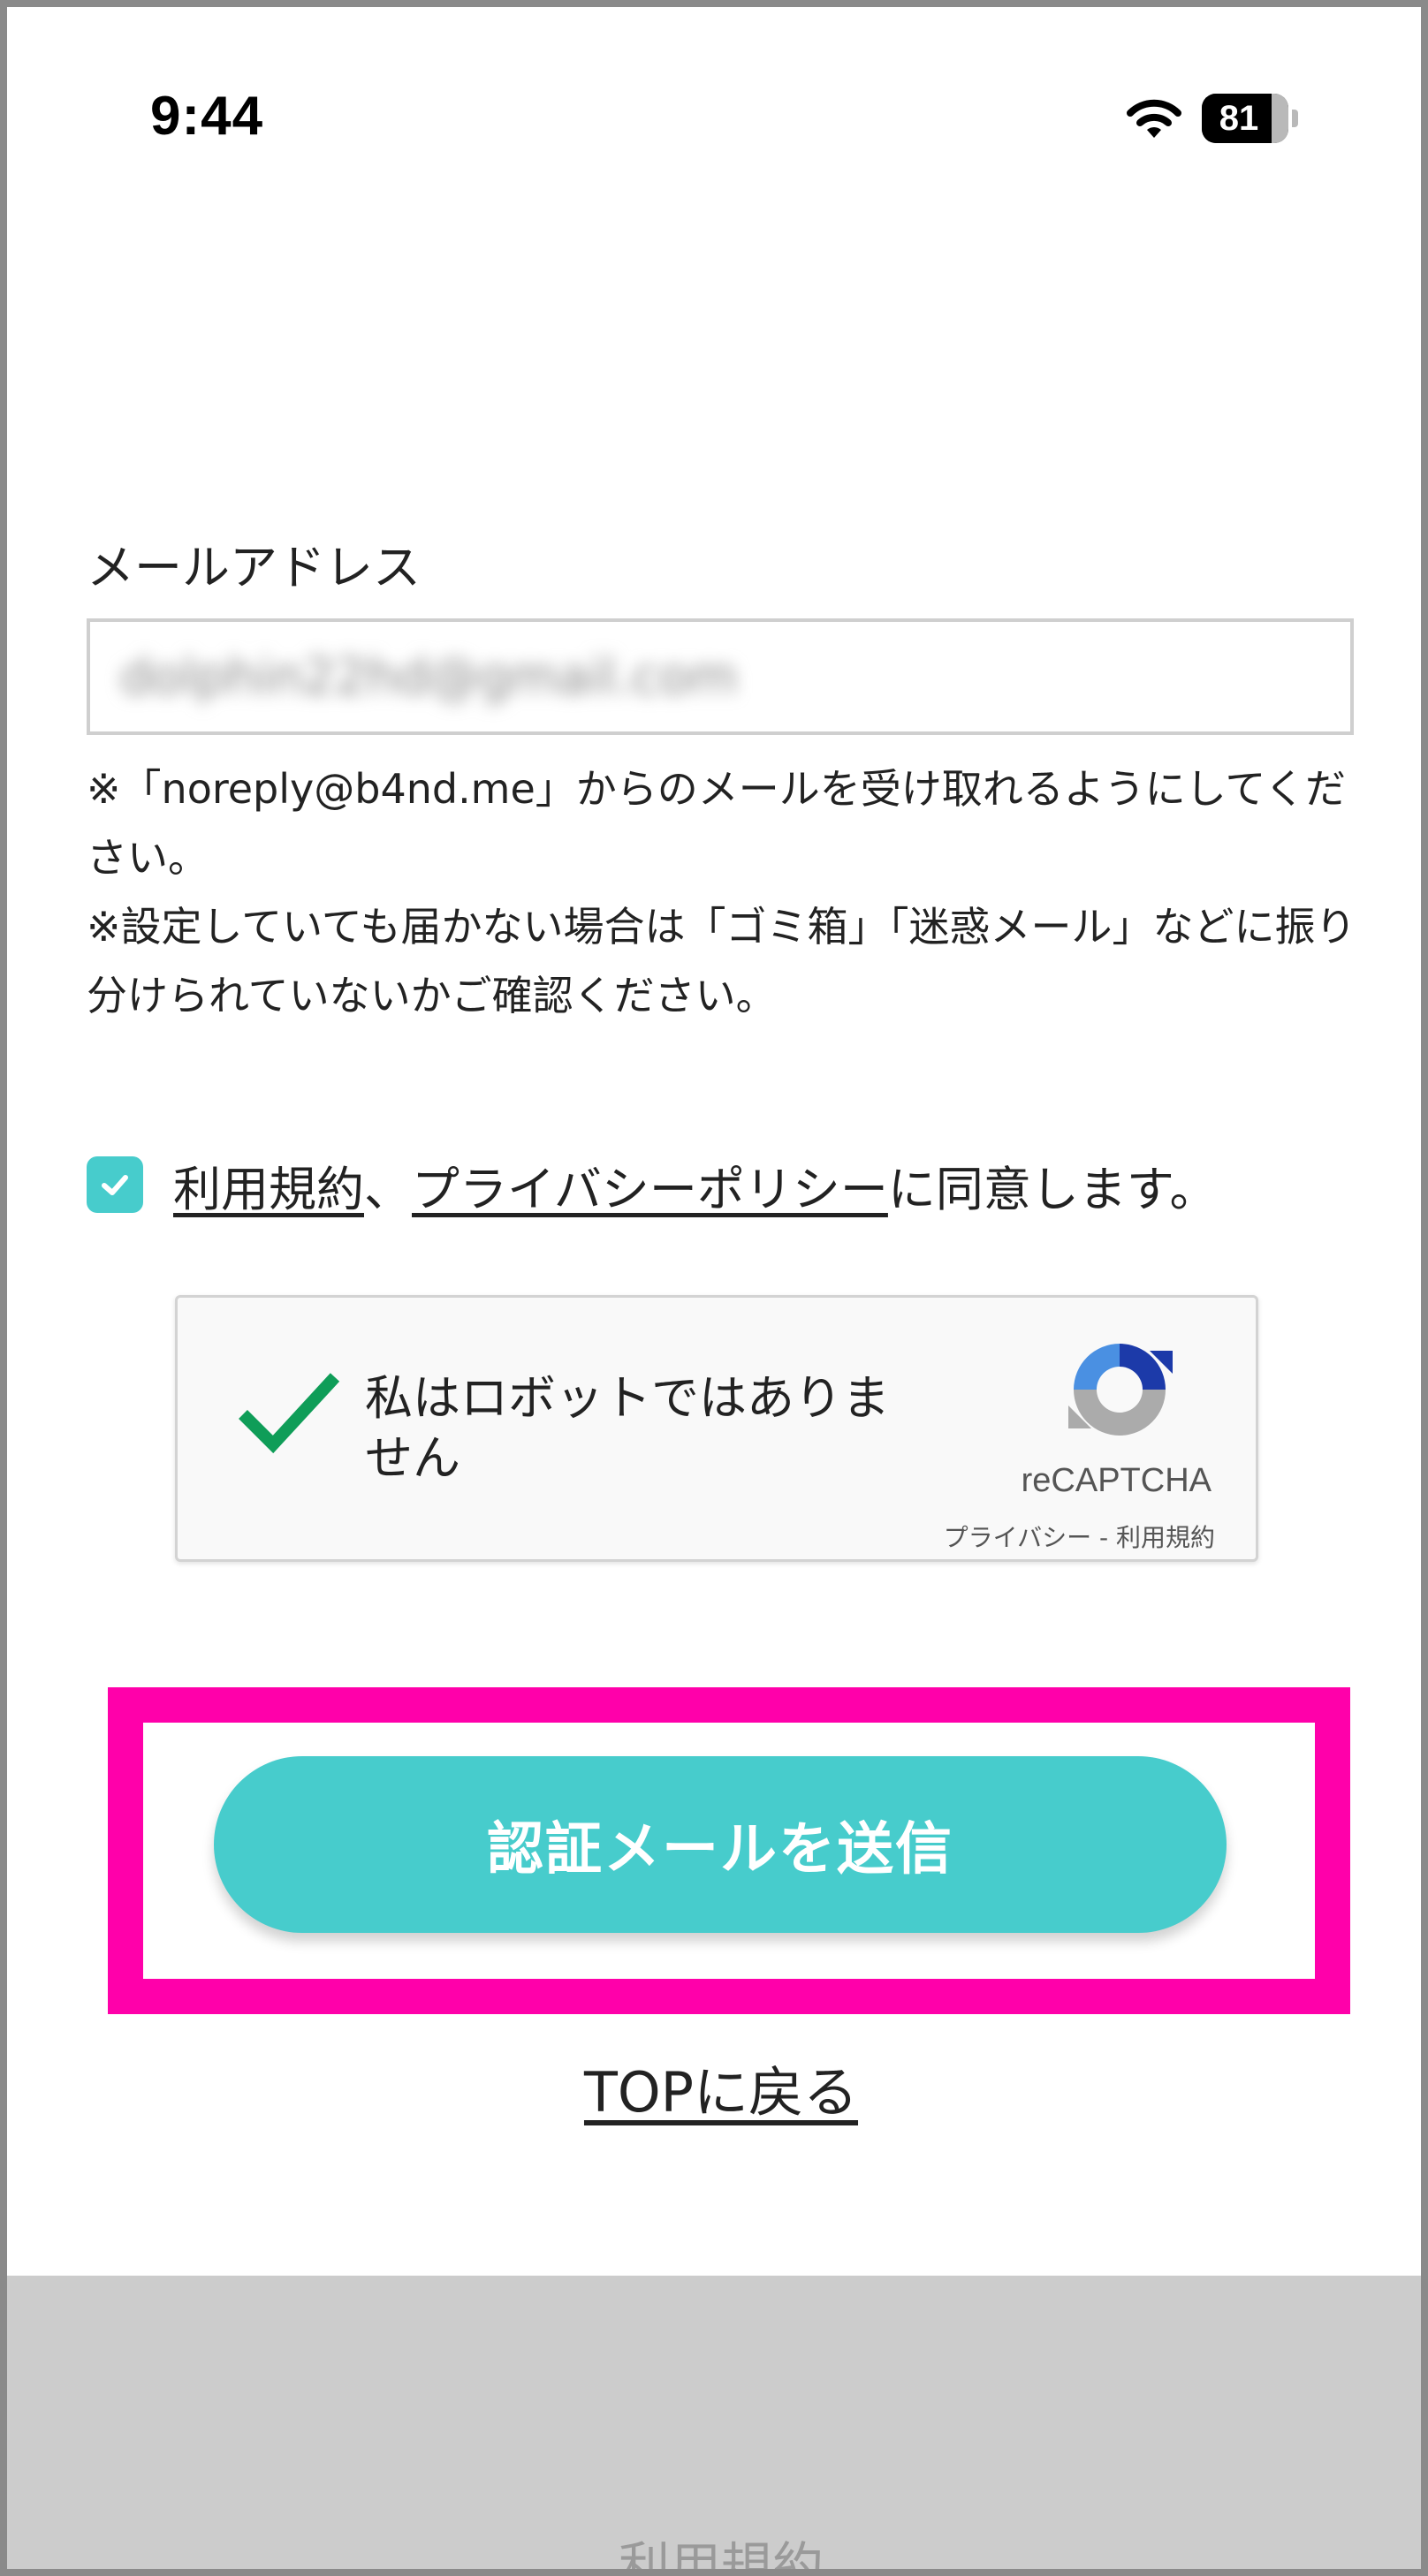 The height and width of the screenshot is (2576, 1428). I want to click on recaptcha-label: 私はロボットではありません, so click(627, 1428).